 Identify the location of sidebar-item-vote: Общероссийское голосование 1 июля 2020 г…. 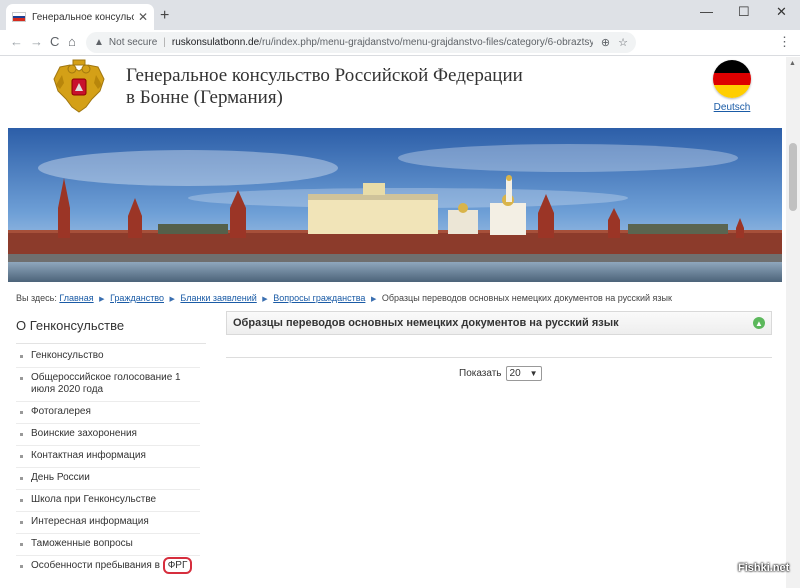
(108, 385).